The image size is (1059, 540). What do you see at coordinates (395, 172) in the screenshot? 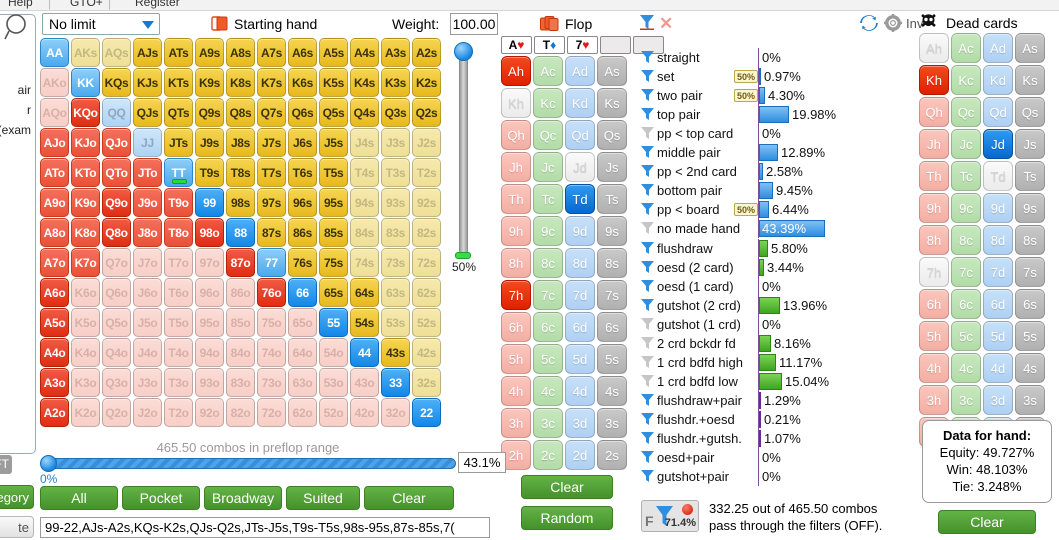
I see `hand-cell: T3s` at bounding box center [395, 172].